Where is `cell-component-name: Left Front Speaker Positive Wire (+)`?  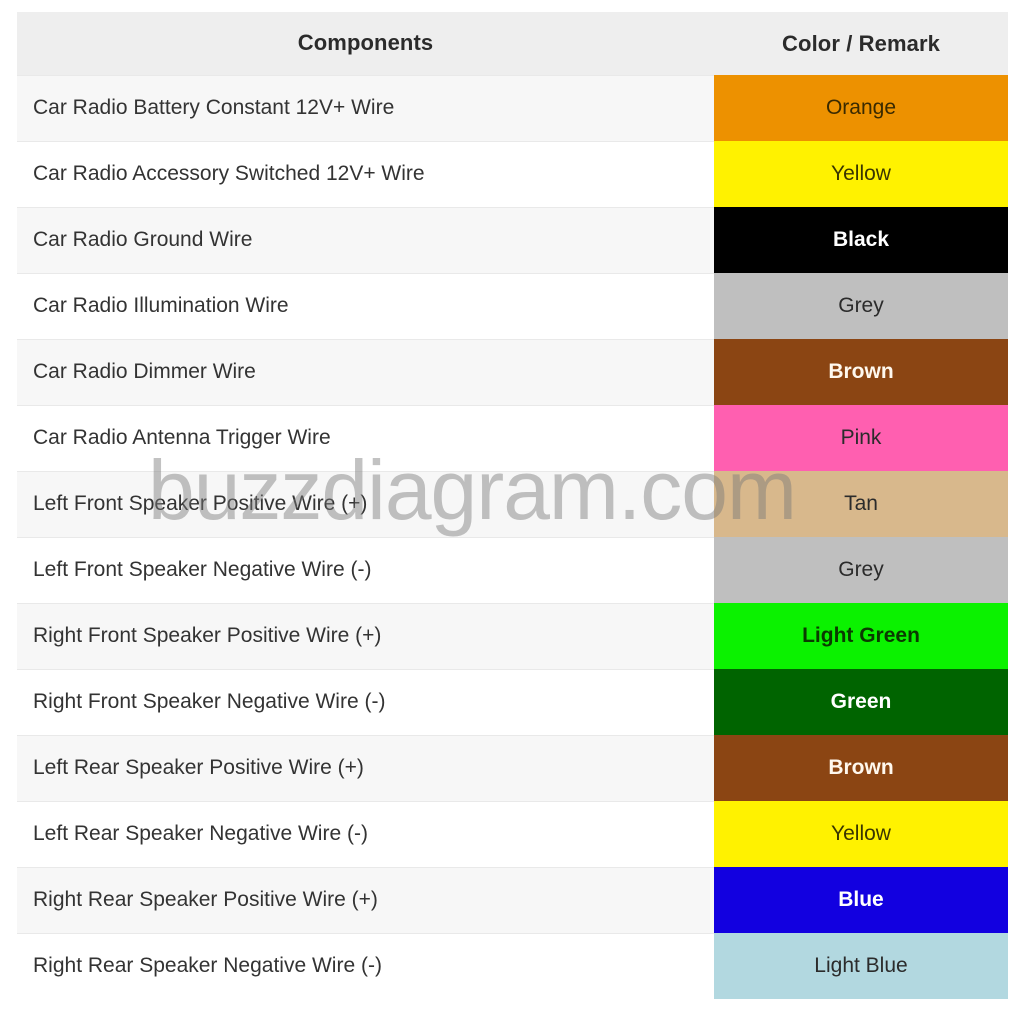 cell-component-name: Left Front Speaker Positive Wire (+) is located at coordinates (365, 503).